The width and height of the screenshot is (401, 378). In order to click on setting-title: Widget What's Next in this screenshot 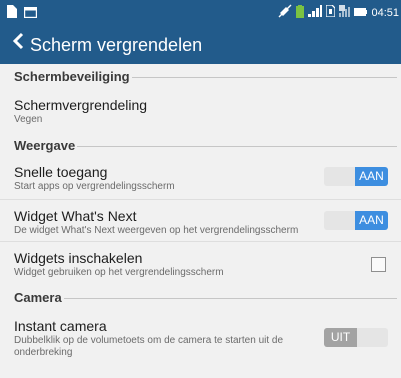, I will do `click(75, 216)`.